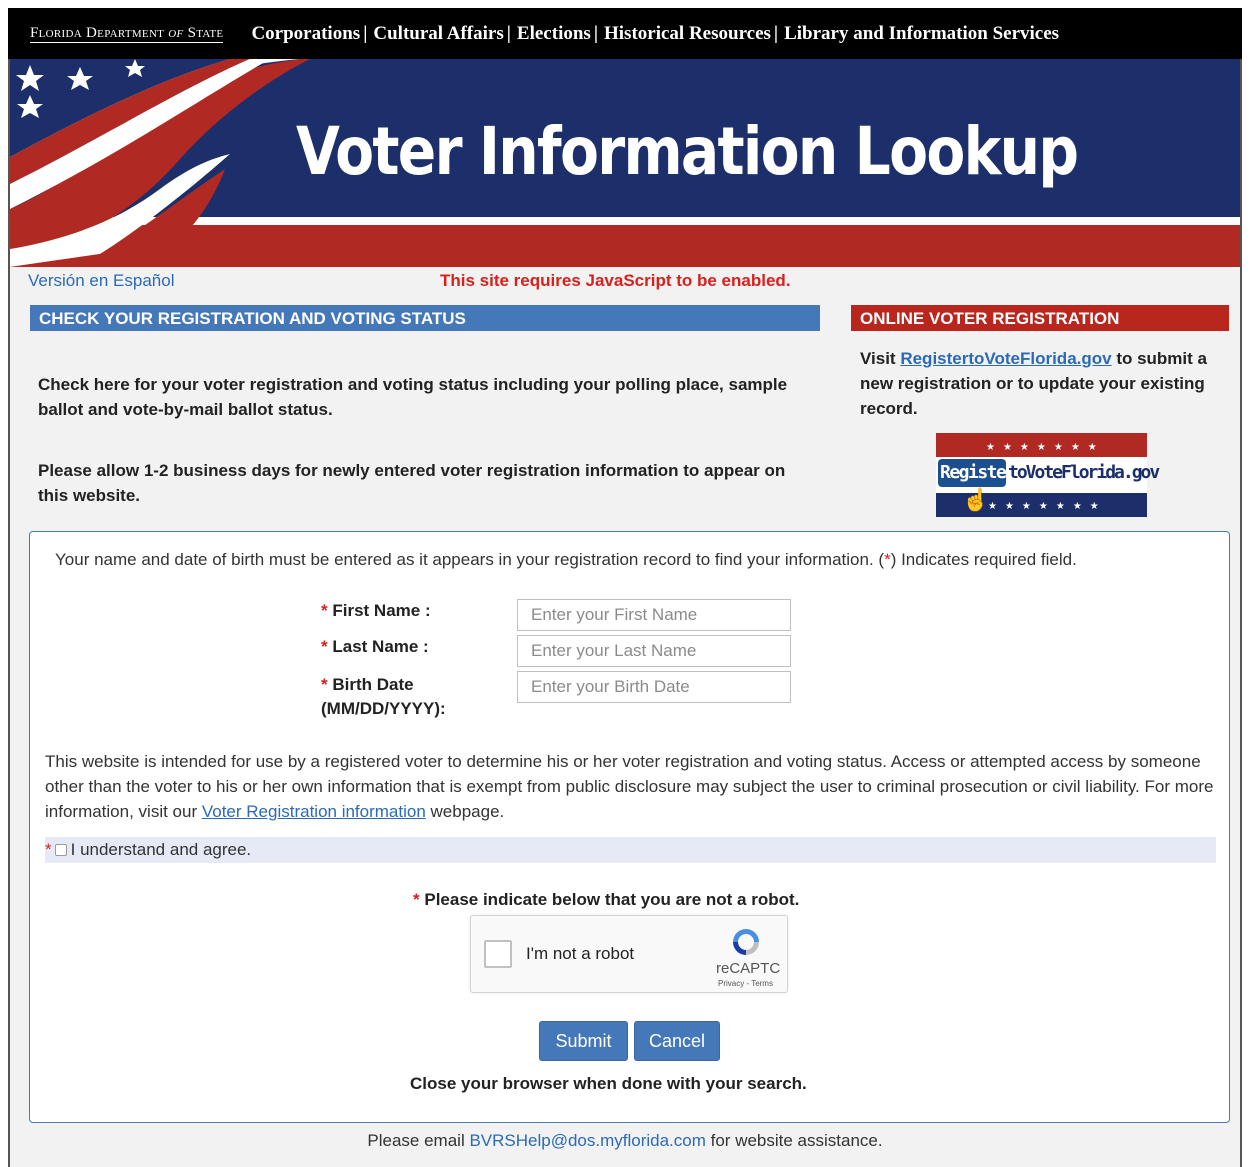 The height and width of the screenshot is (1167, 1250). Describe the element at coordinates (1084, 472) in the screenshot. I see `logo-domain-text: toVoteFlorida.gov` at that location.